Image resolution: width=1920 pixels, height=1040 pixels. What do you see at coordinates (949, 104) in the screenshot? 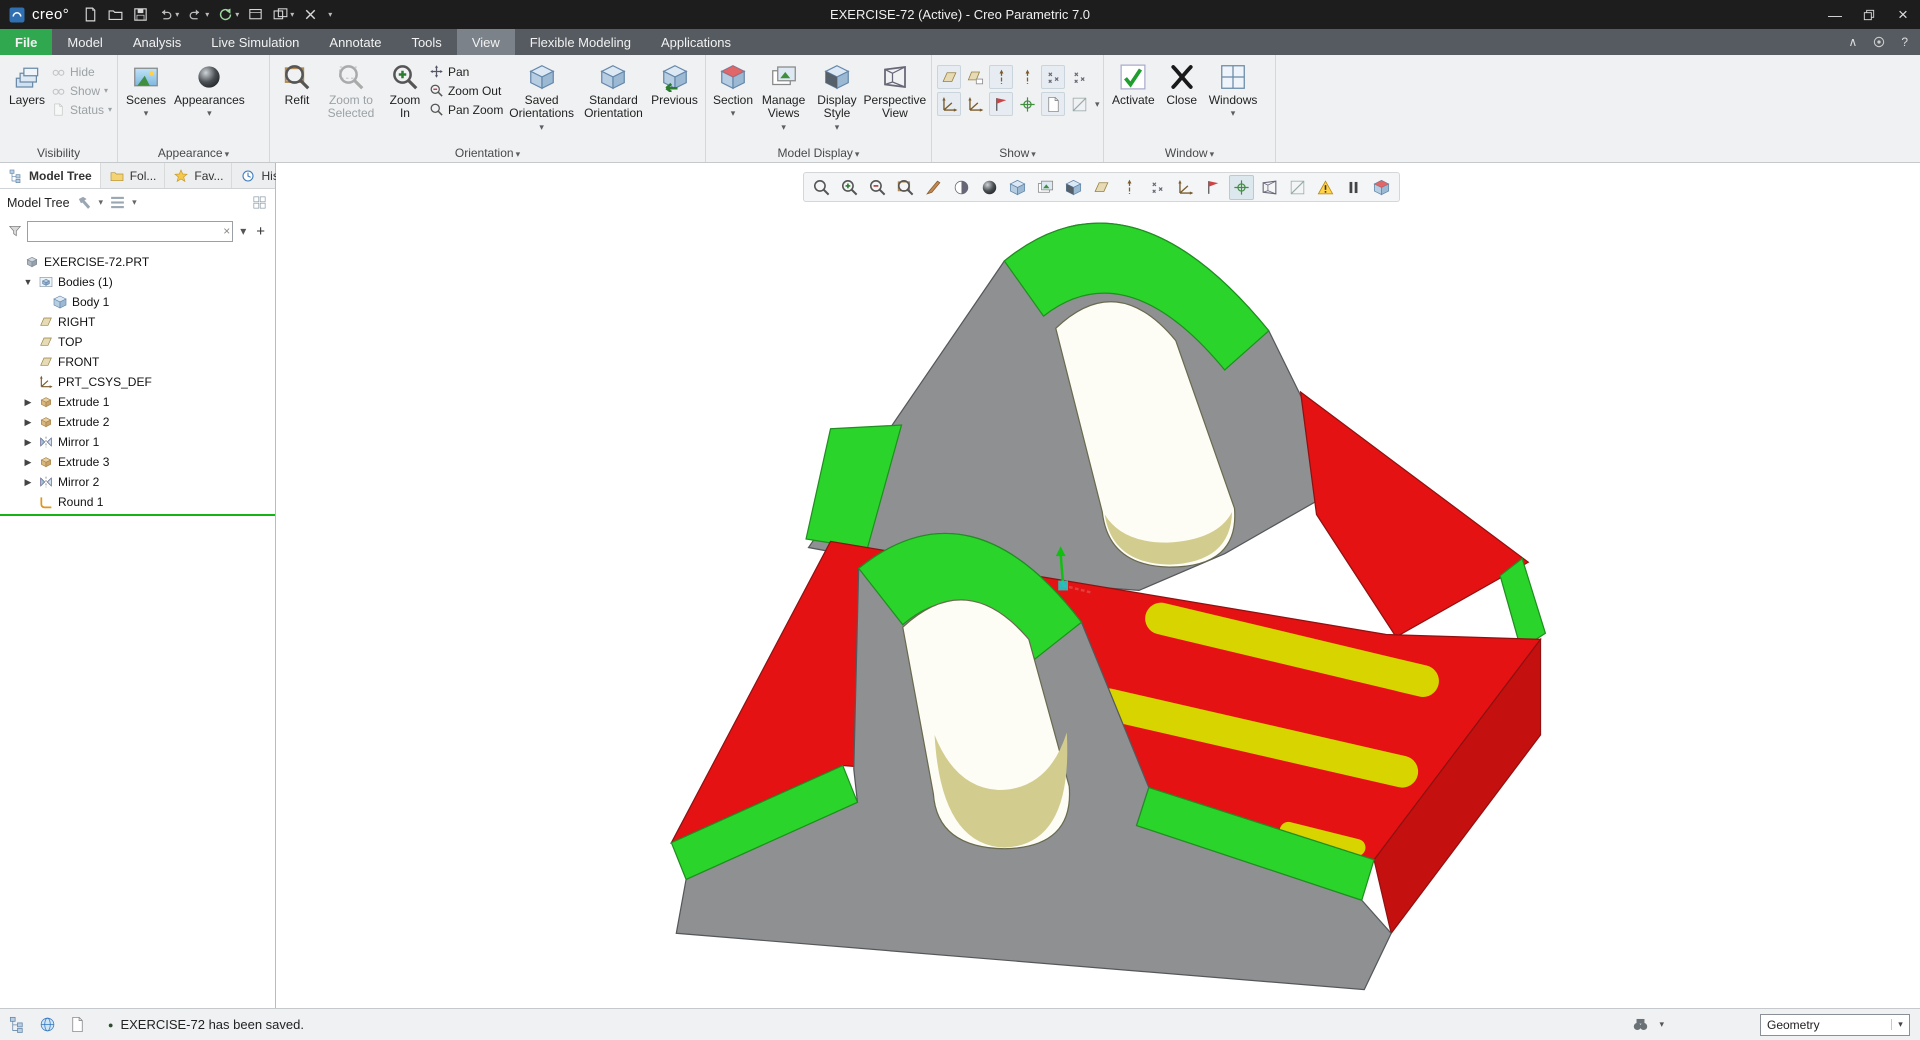
I see `csys-display-button` at bounding box center [949, 104].